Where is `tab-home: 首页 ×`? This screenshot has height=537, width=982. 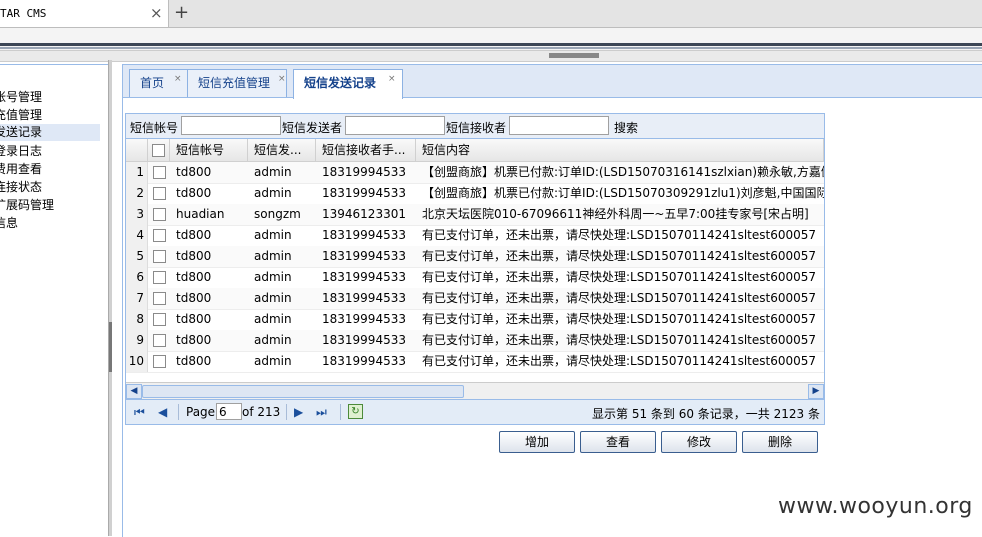
tab-home: 首页 × is located at coordinates (160, 83).